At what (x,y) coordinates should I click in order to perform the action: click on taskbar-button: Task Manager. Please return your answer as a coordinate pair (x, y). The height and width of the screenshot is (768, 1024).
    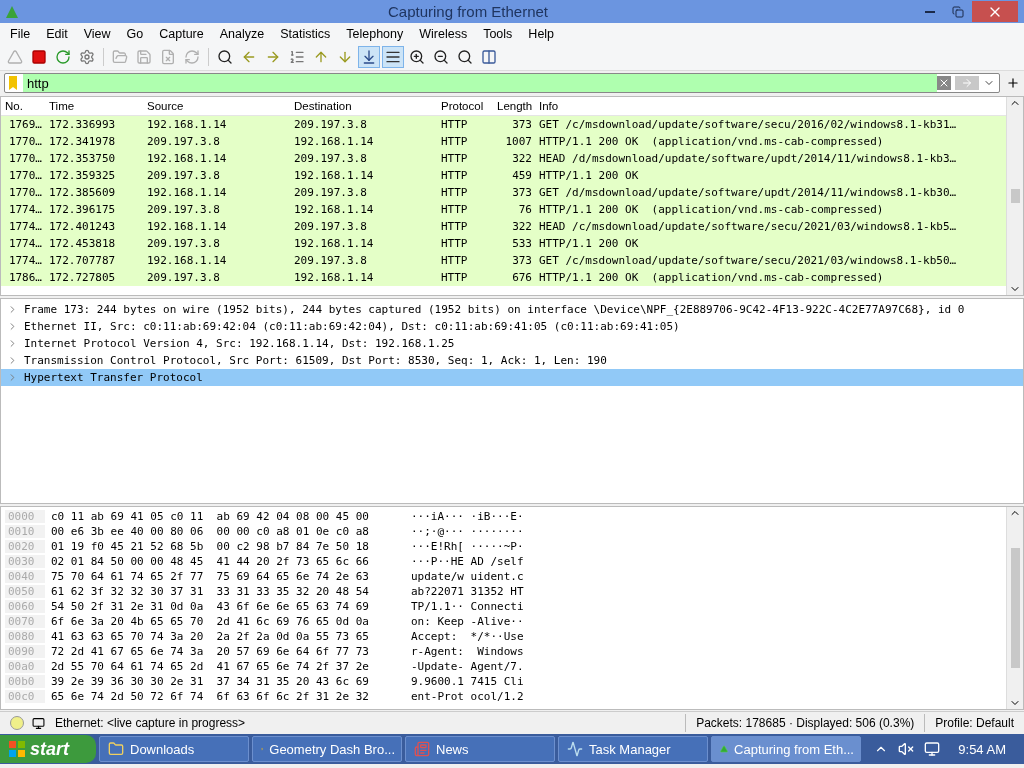
    Looking at the image, I should click on (633, 749).